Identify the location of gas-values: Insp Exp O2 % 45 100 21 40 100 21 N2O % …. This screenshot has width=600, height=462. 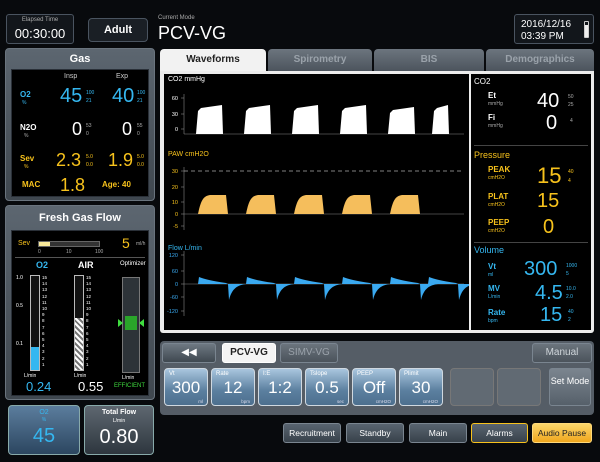
(80, 133).